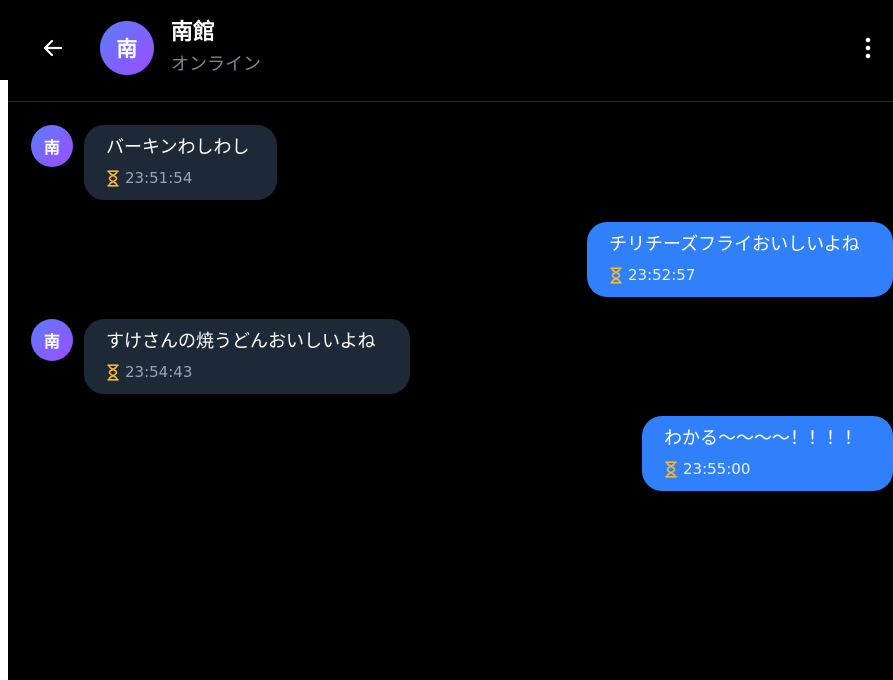 The width and height of the screenshot is (893, 680). I want to click on message-bubble: すけさんの焼うどんおいしいよね 23:54:43, so click(247, 356).